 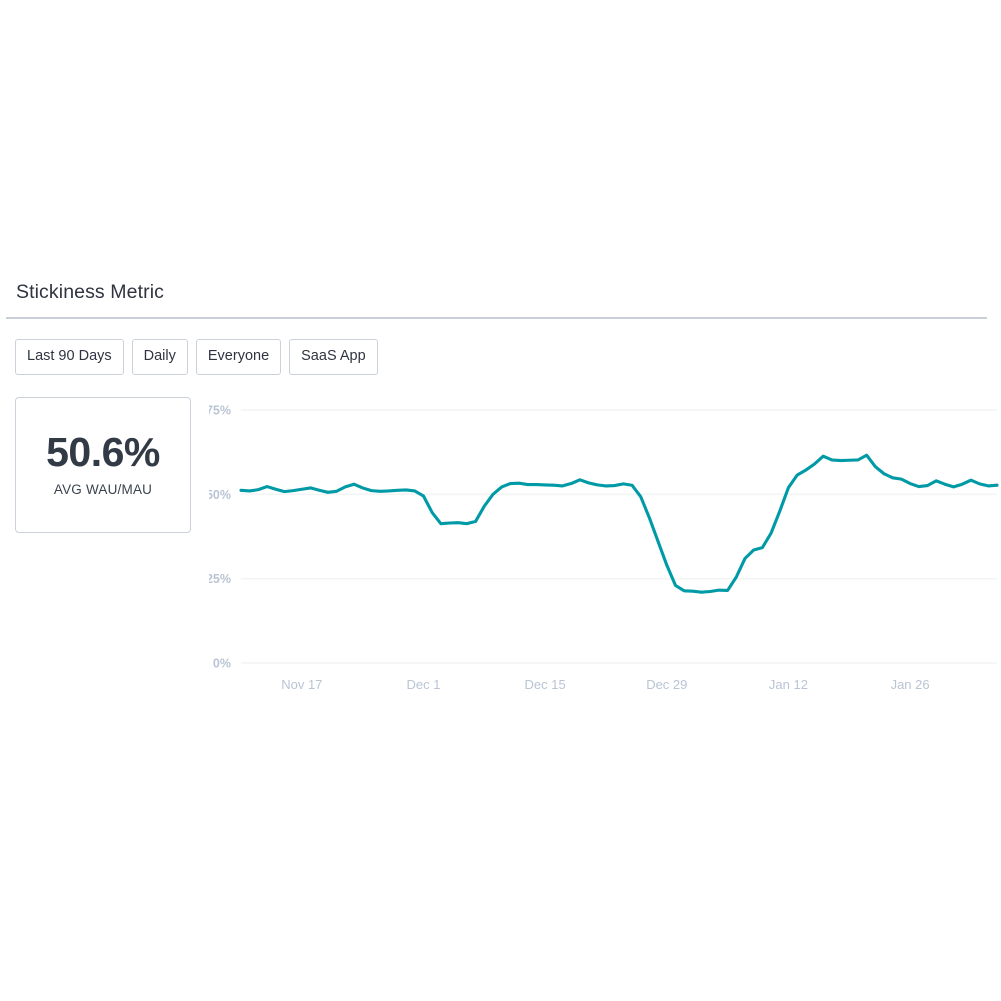 I want to click on y-axis-tick-label: 75%, so click(x=220, y=410).